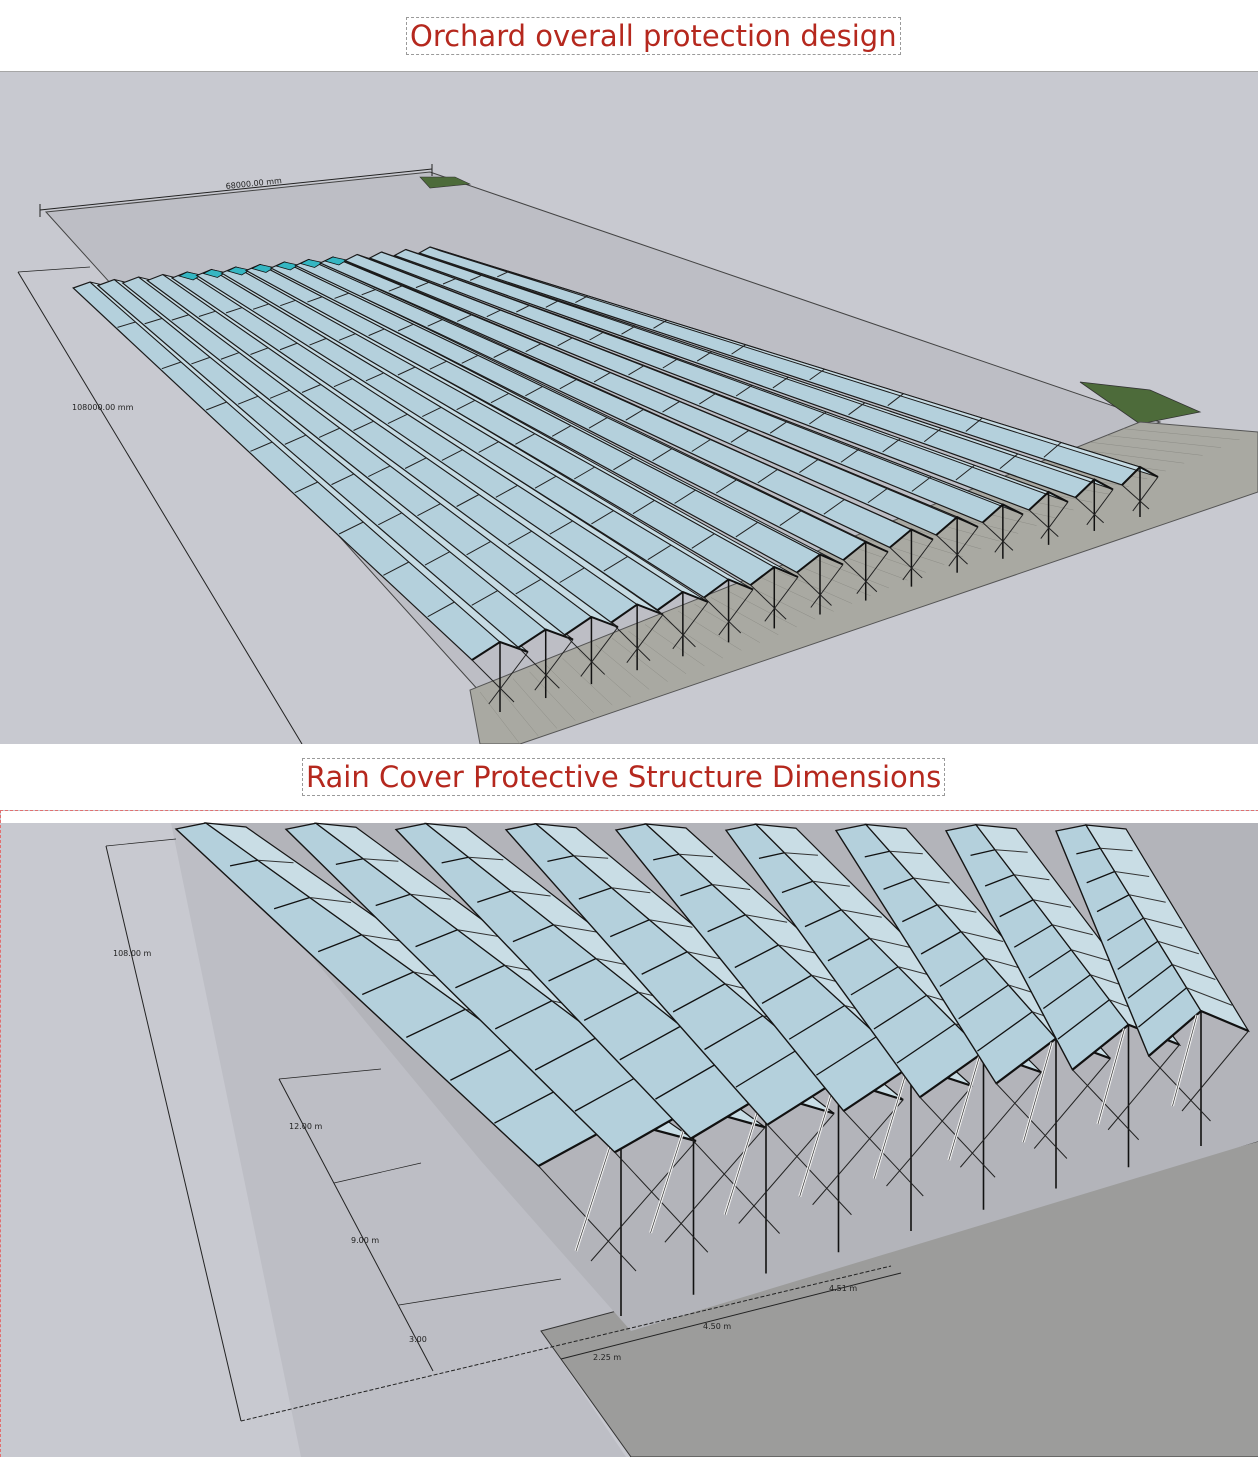  Describe the element at coordinates (418, 1339) in the screenshot. I see `row-spacing-label-3: 3.00` at that location.